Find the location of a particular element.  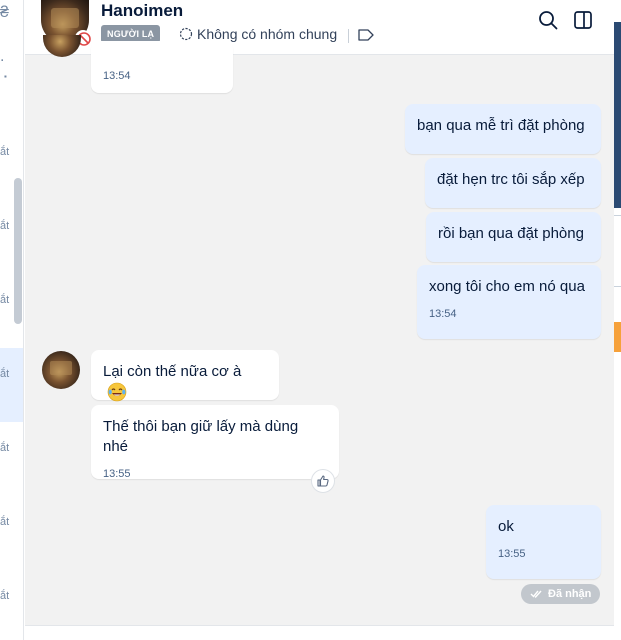

message-text: bạn qua mễ trì đặt phòng is located at coordinates (501, 125).